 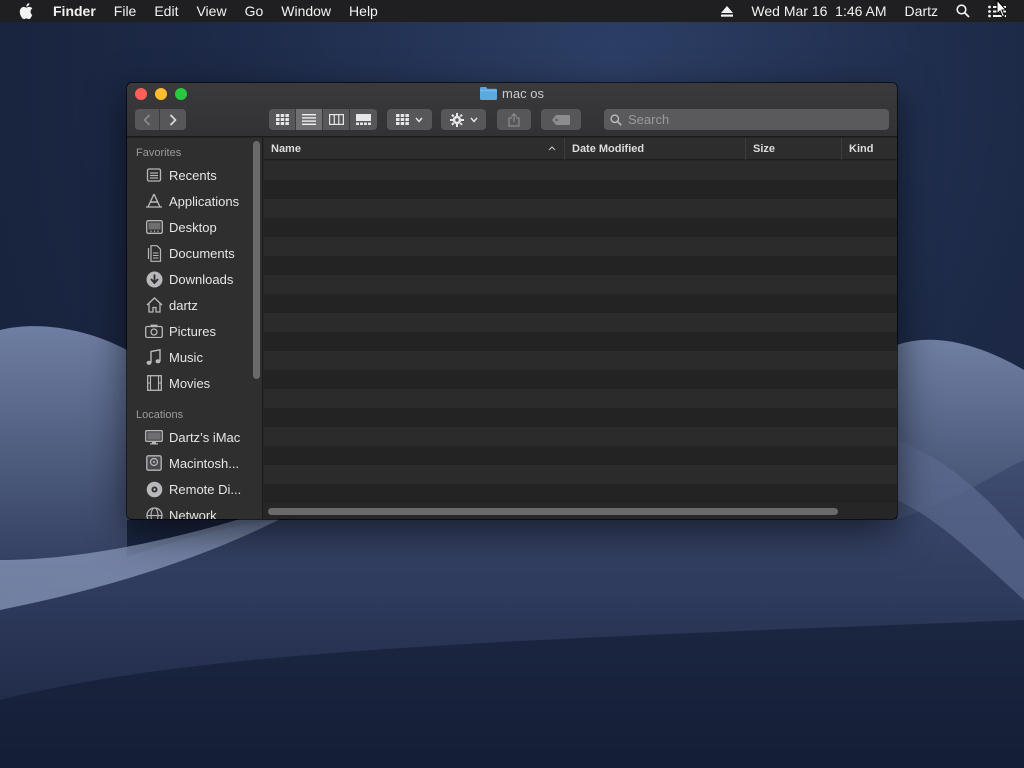 I want to click on sidebar-item-movies: Movies, so click(x=200, y=383).